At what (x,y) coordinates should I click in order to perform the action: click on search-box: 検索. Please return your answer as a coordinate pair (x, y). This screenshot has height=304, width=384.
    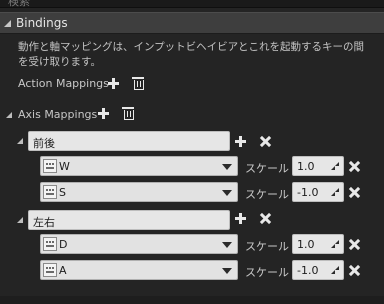
    Looking at the image, I should click on (192, 4).